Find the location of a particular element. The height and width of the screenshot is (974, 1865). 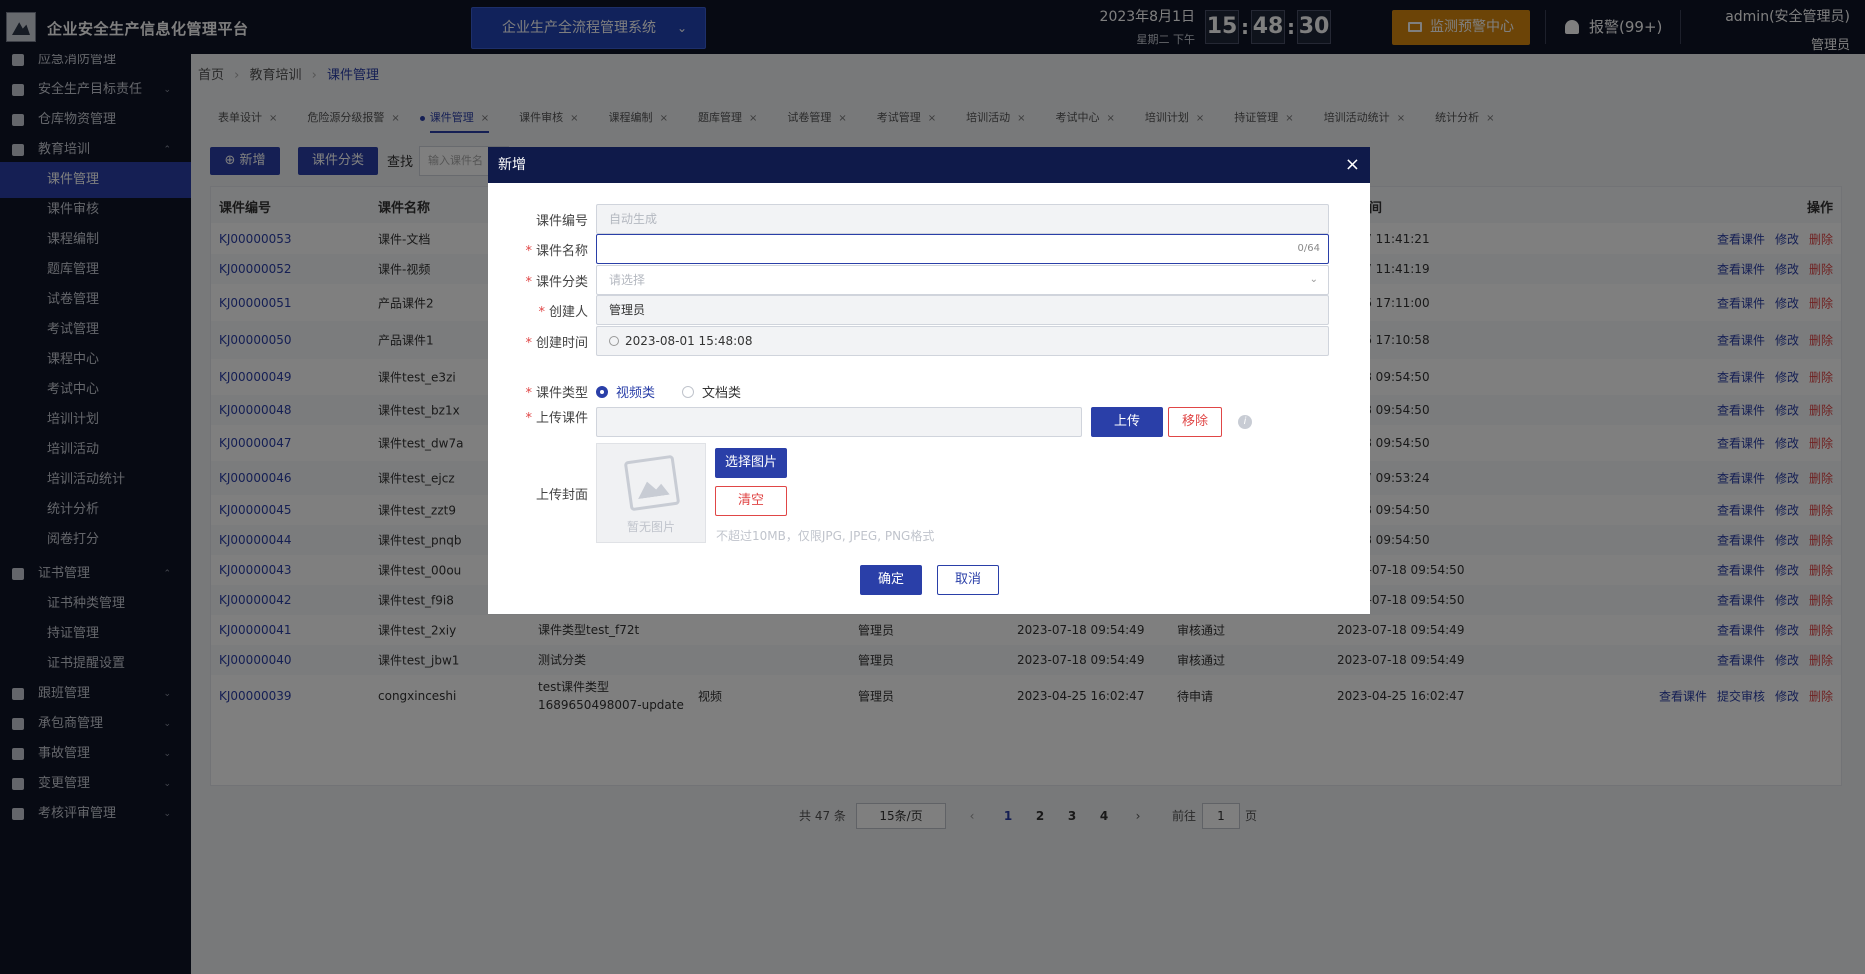

radio-video: 视频类 is located at coordinates (625, 391).